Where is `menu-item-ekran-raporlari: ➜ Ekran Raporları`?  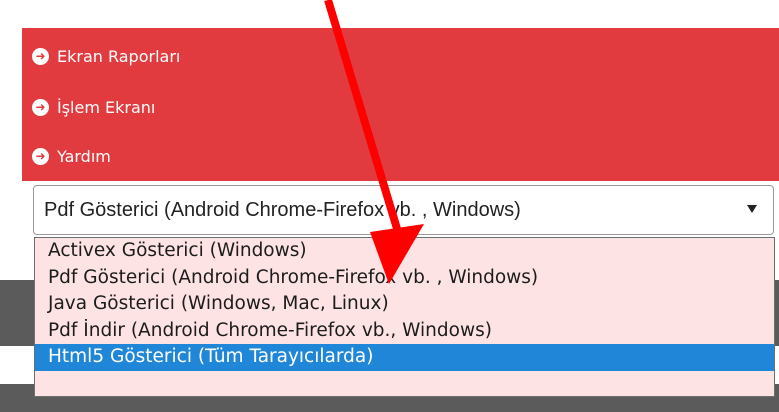
menu-item-ekran-raporlari: ➜ Ekran Raporları is located at coordinates (106, 56).